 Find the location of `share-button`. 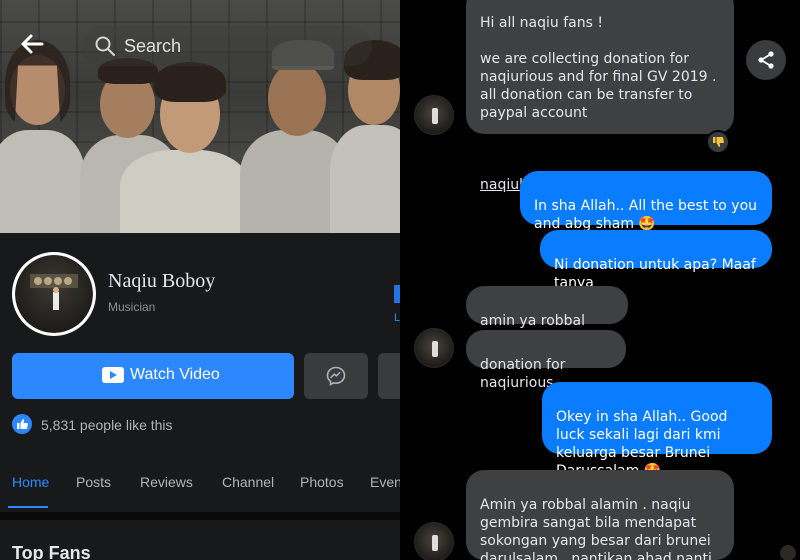

share-button is located at coordinates (766, 60).